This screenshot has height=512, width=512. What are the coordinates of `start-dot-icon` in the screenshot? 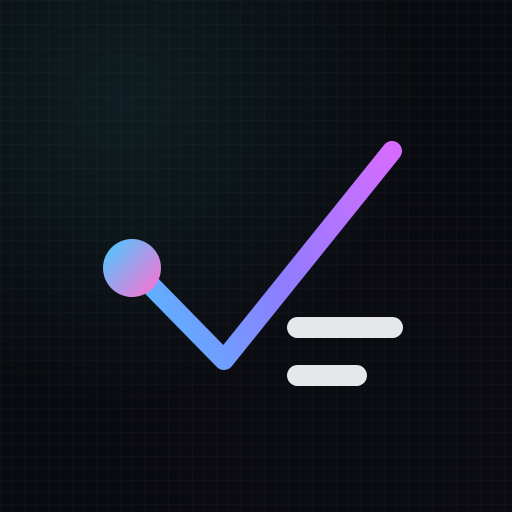 It's located at (132, 268).